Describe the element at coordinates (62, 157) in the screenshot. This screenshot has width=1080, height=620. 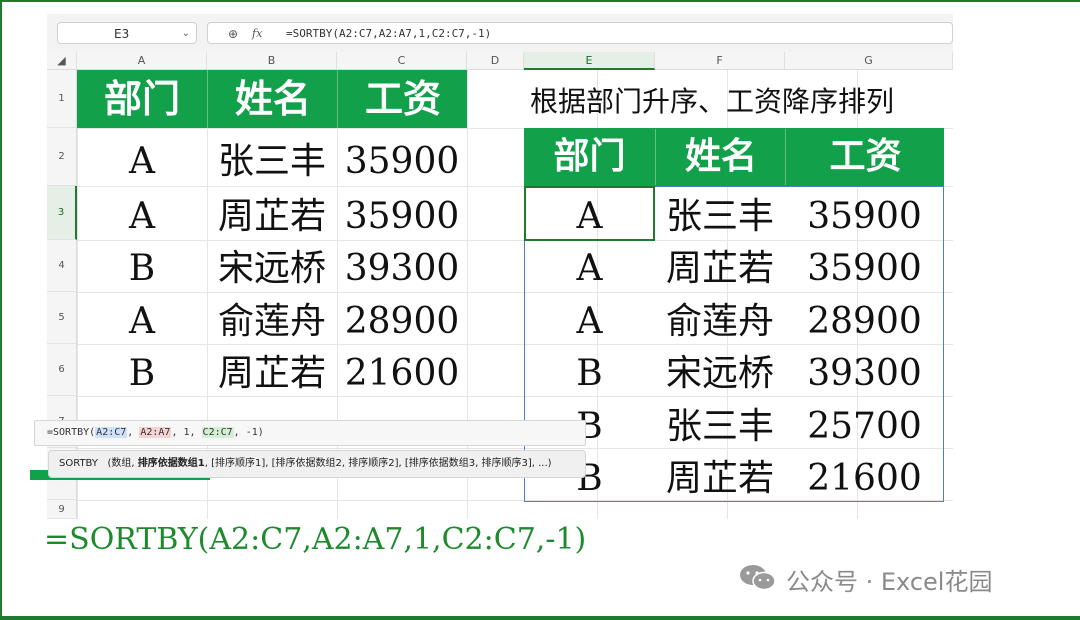
I see `row-header-2: 2` at that location.